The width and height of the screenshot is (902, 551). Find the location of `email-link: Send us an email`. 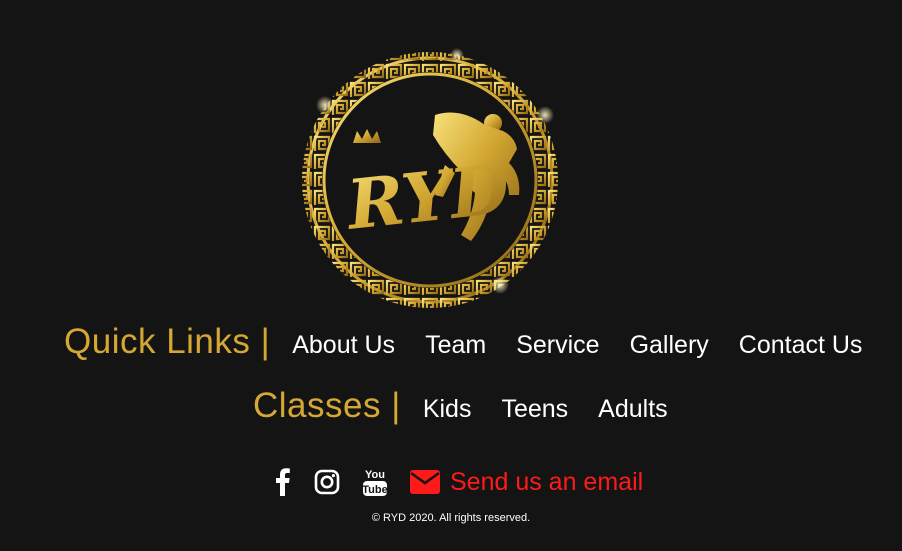

email-link: Send us an email is located at coordinates (526, 482).